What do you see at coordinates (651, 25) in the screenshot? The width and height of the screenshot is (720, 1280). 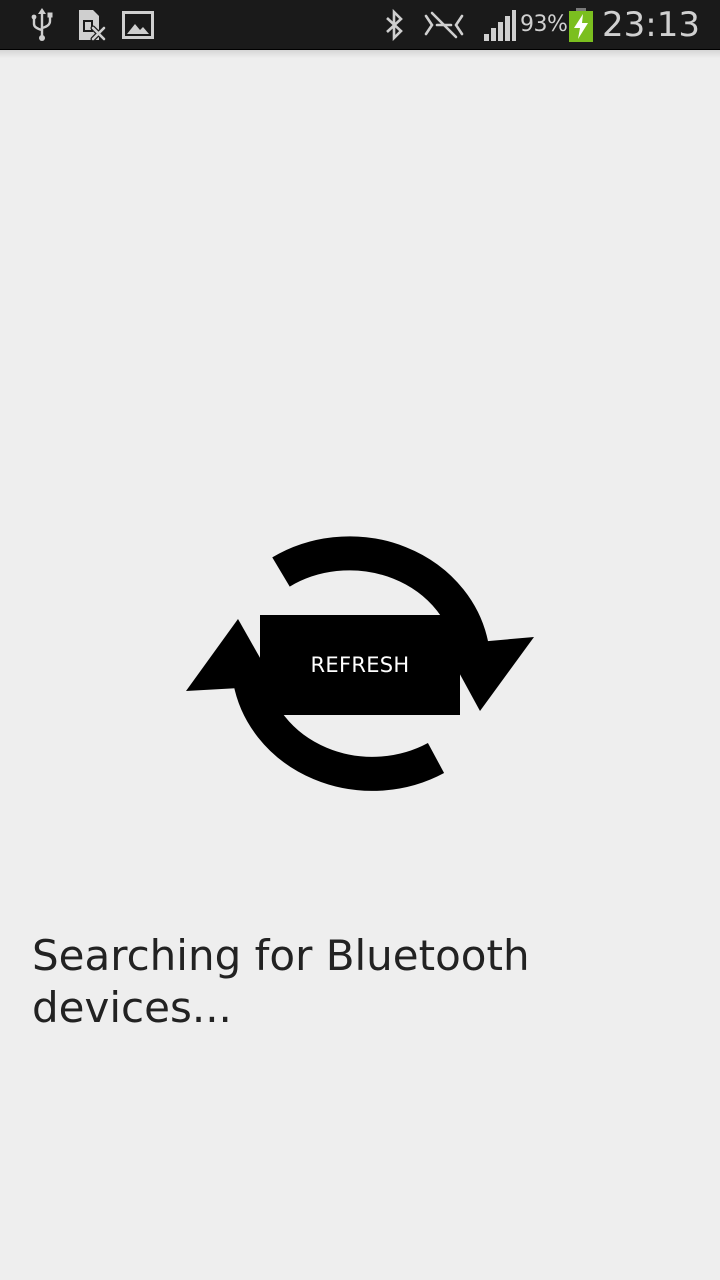 I see `clock: 23:13` at bounding box center [651, 25].